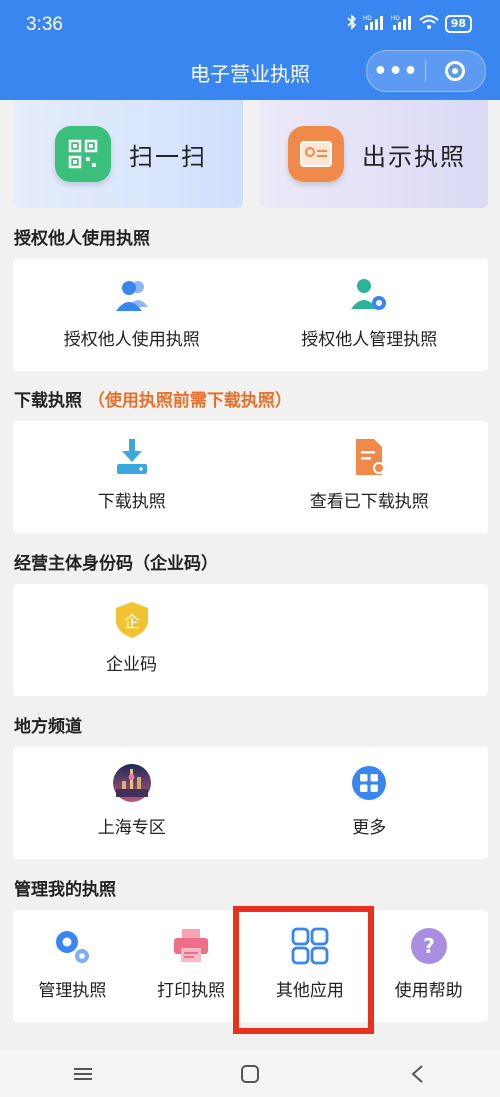  Describe the element at coordinates (128, 154) in the screenshot. I see `scan-card: 扫一扫` at that location.